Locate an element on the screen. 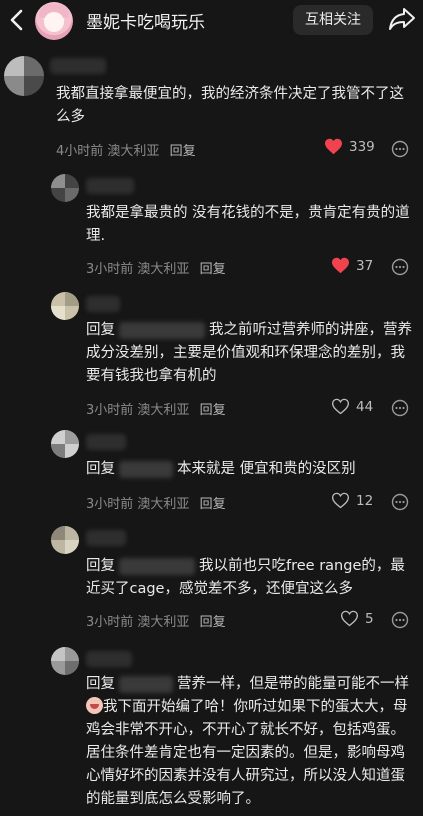  follow-button: 互相关注 is located at coordinates (333, 20).